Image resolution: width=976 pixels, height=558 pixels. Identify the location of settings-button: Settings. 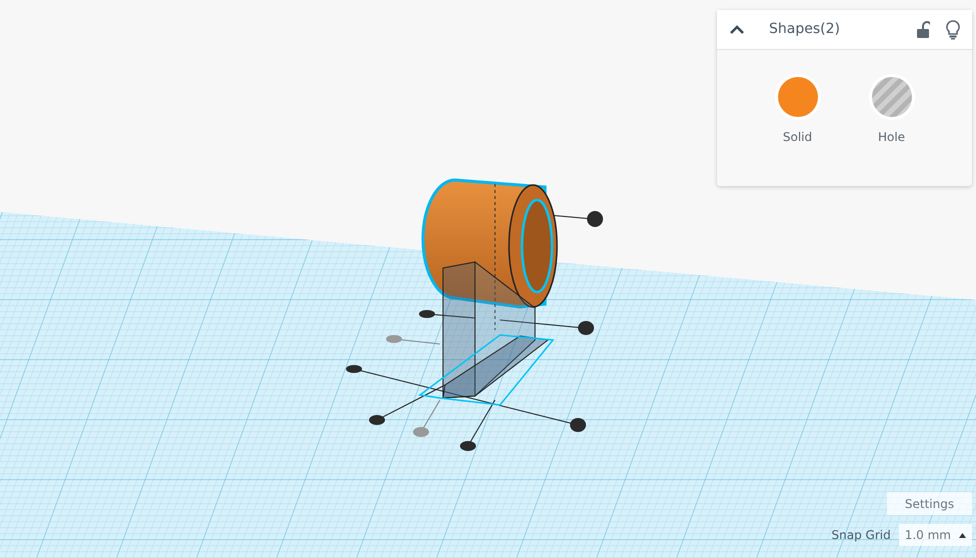
(929, 503).